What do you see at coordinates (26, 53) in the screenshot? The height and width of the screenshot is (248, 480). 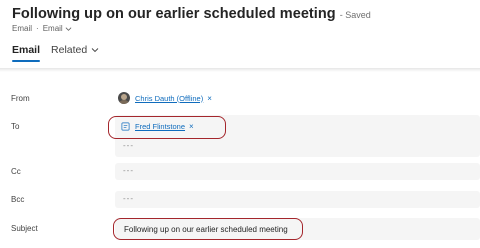 I see `tab-email: Email` at bounding box center [26, 53].